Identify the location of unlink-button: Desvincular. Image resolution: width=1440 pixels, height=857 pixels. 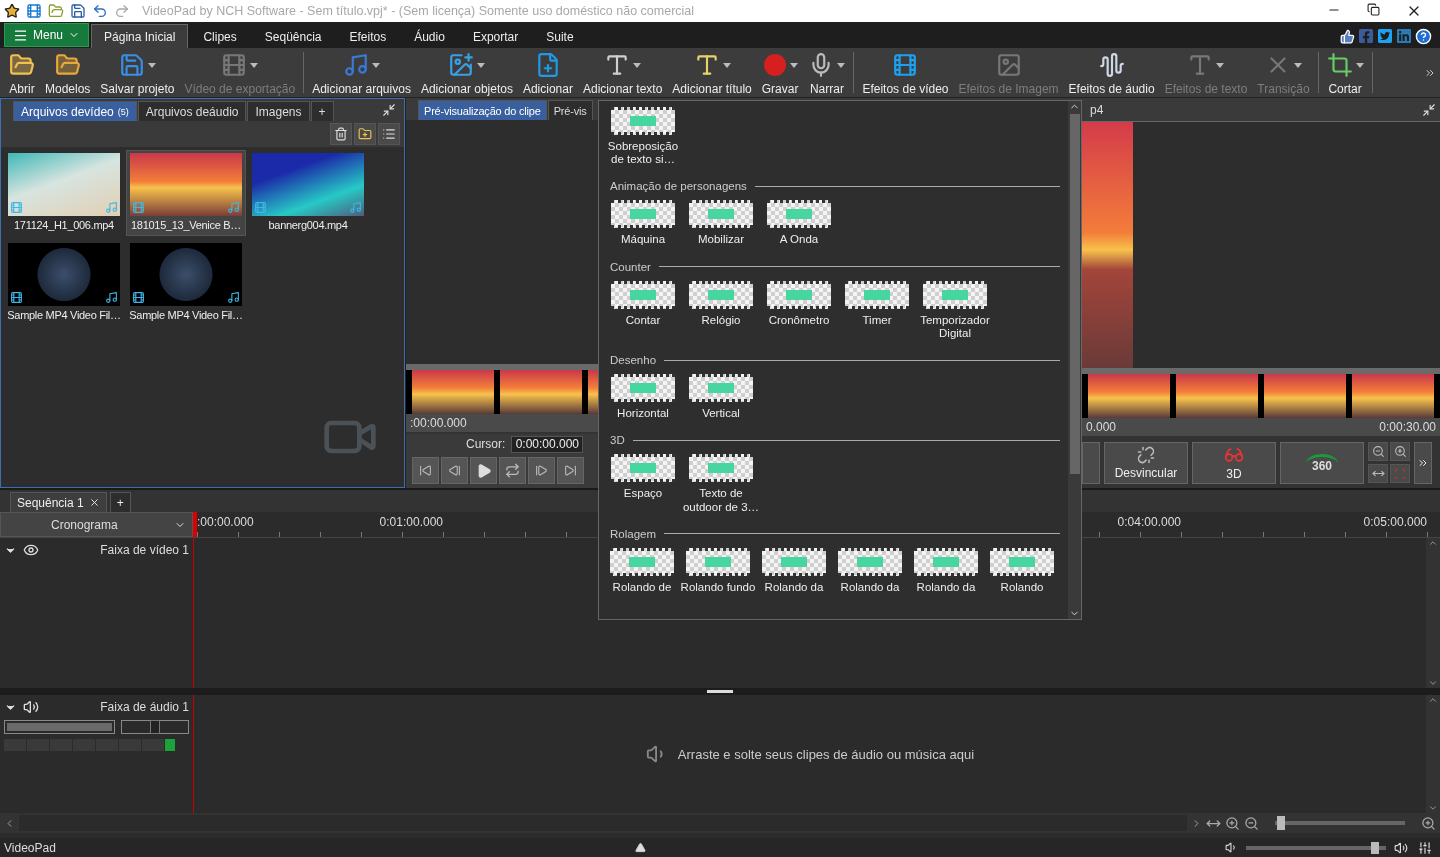
(1146, 463).